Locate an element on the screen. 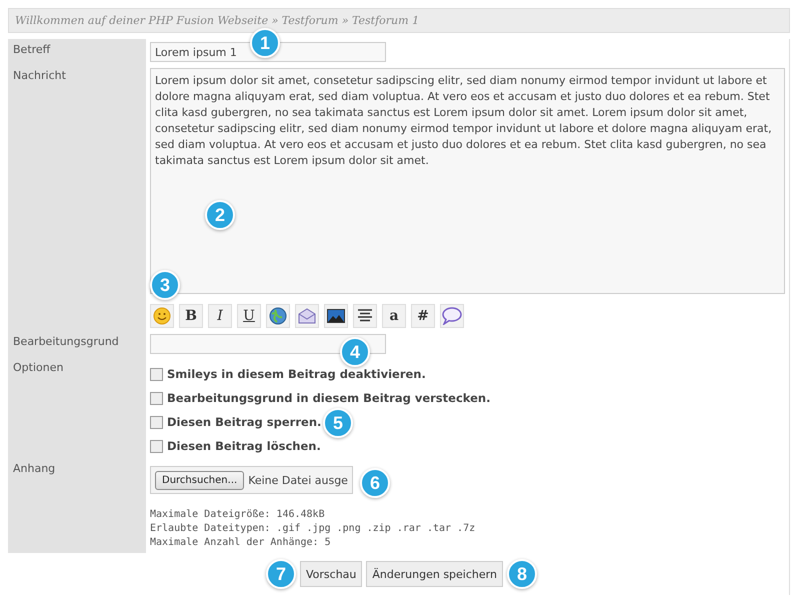 Image resolution: width=800 pixels, height=608 pixels. image-button is located at coordinates (336, 316).